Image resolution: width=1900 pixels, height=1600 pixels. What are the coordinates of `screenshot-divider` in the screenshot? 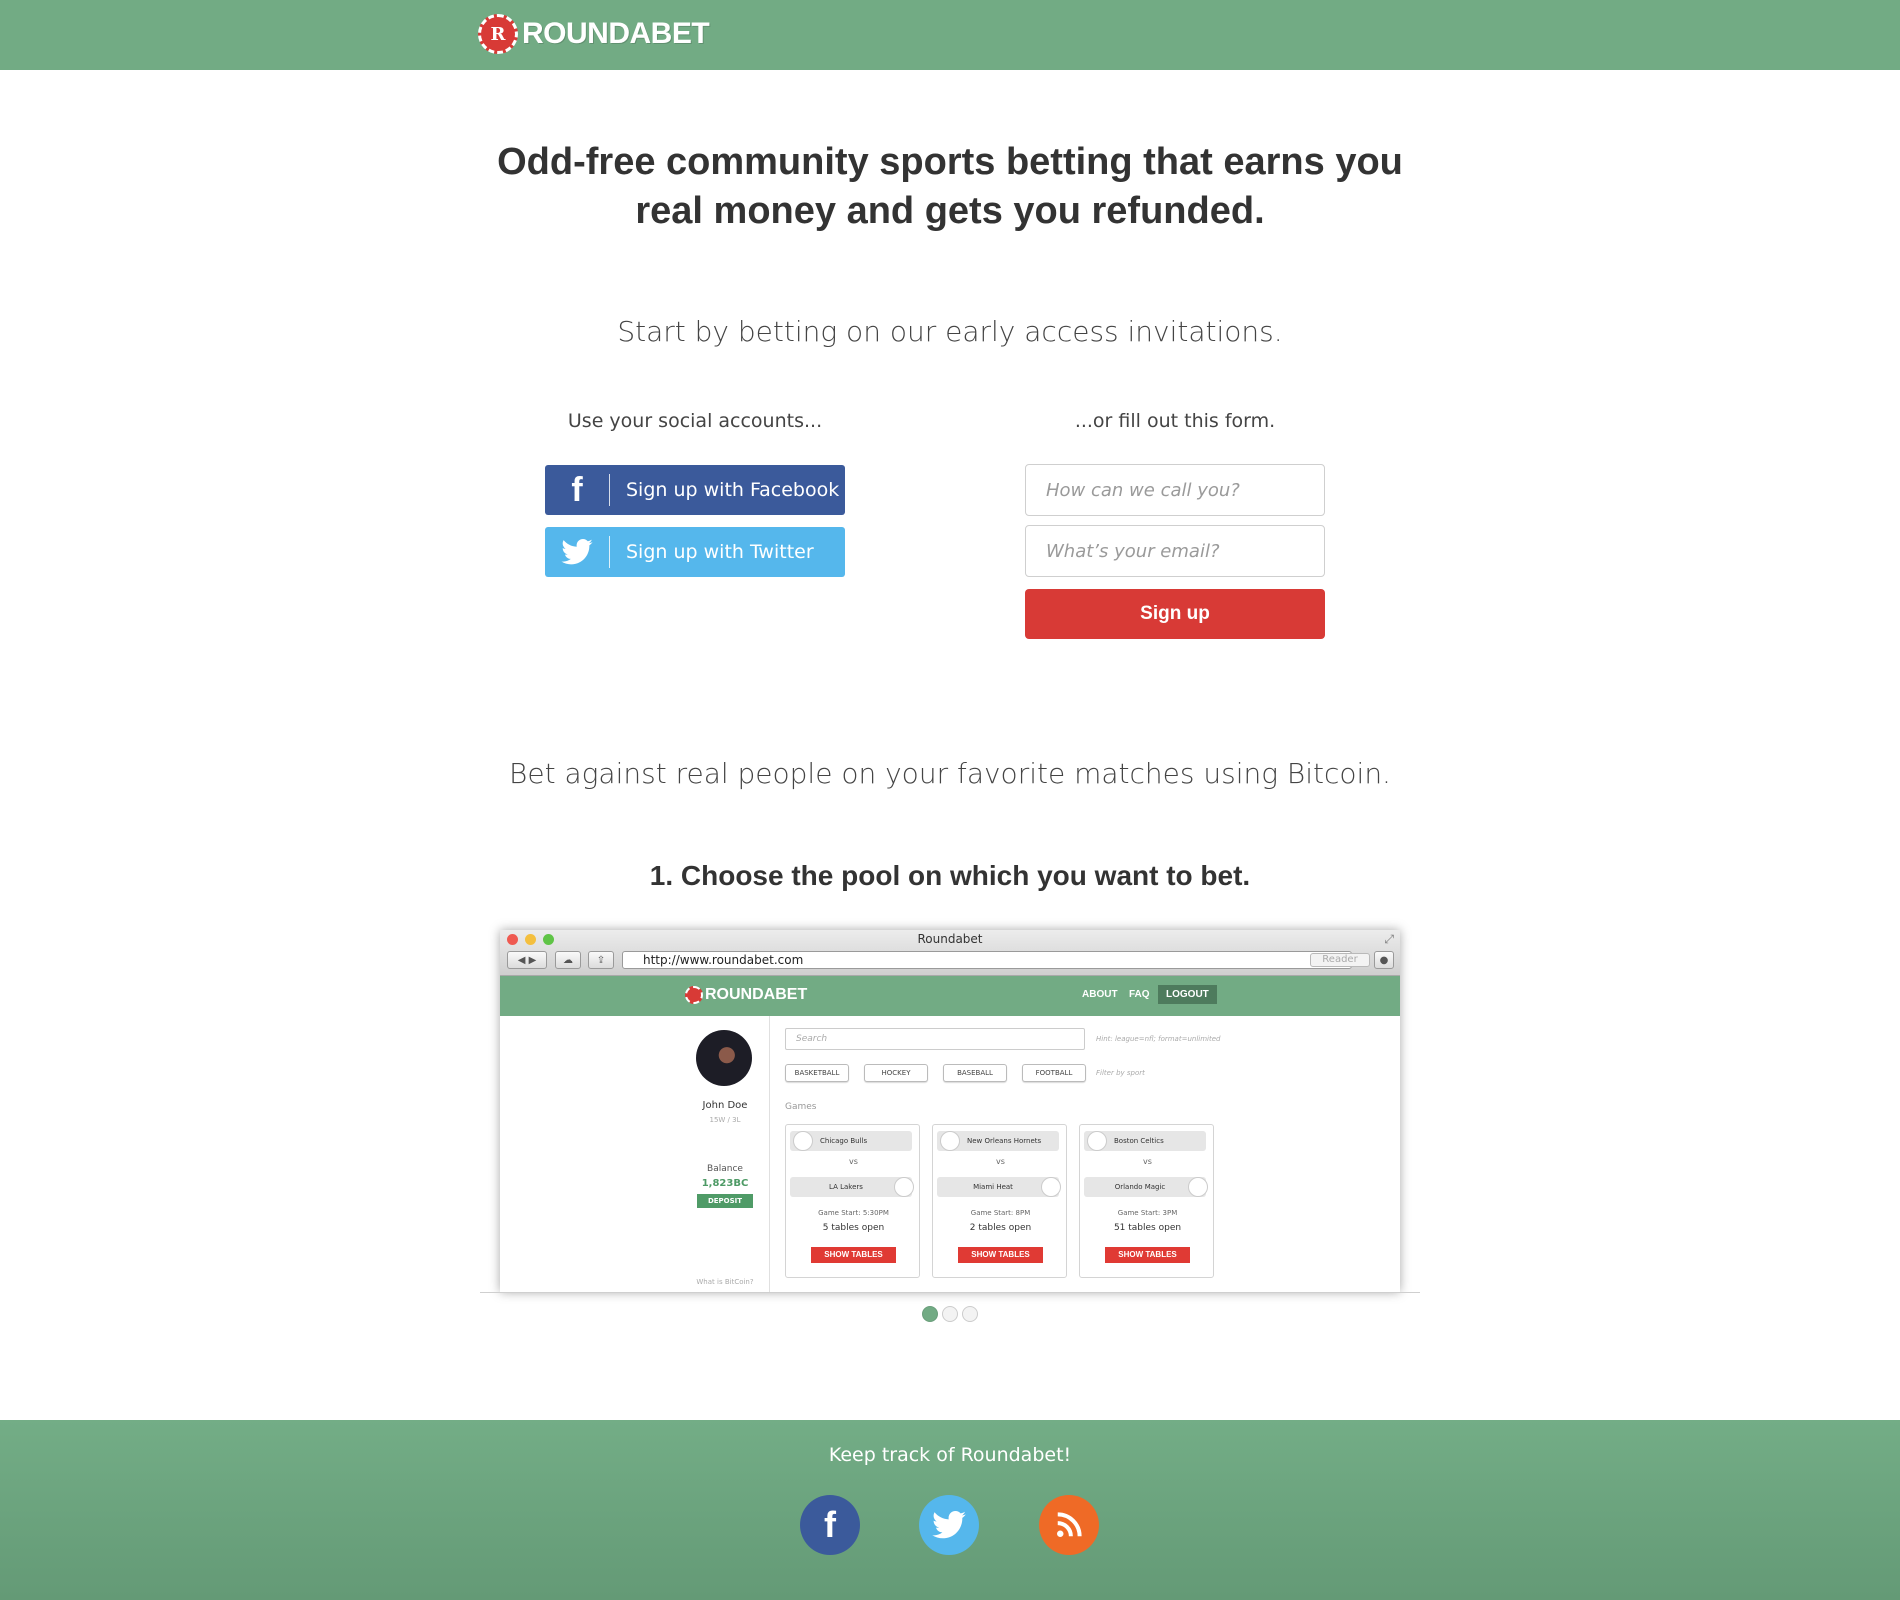 It's located at (950, 1292).